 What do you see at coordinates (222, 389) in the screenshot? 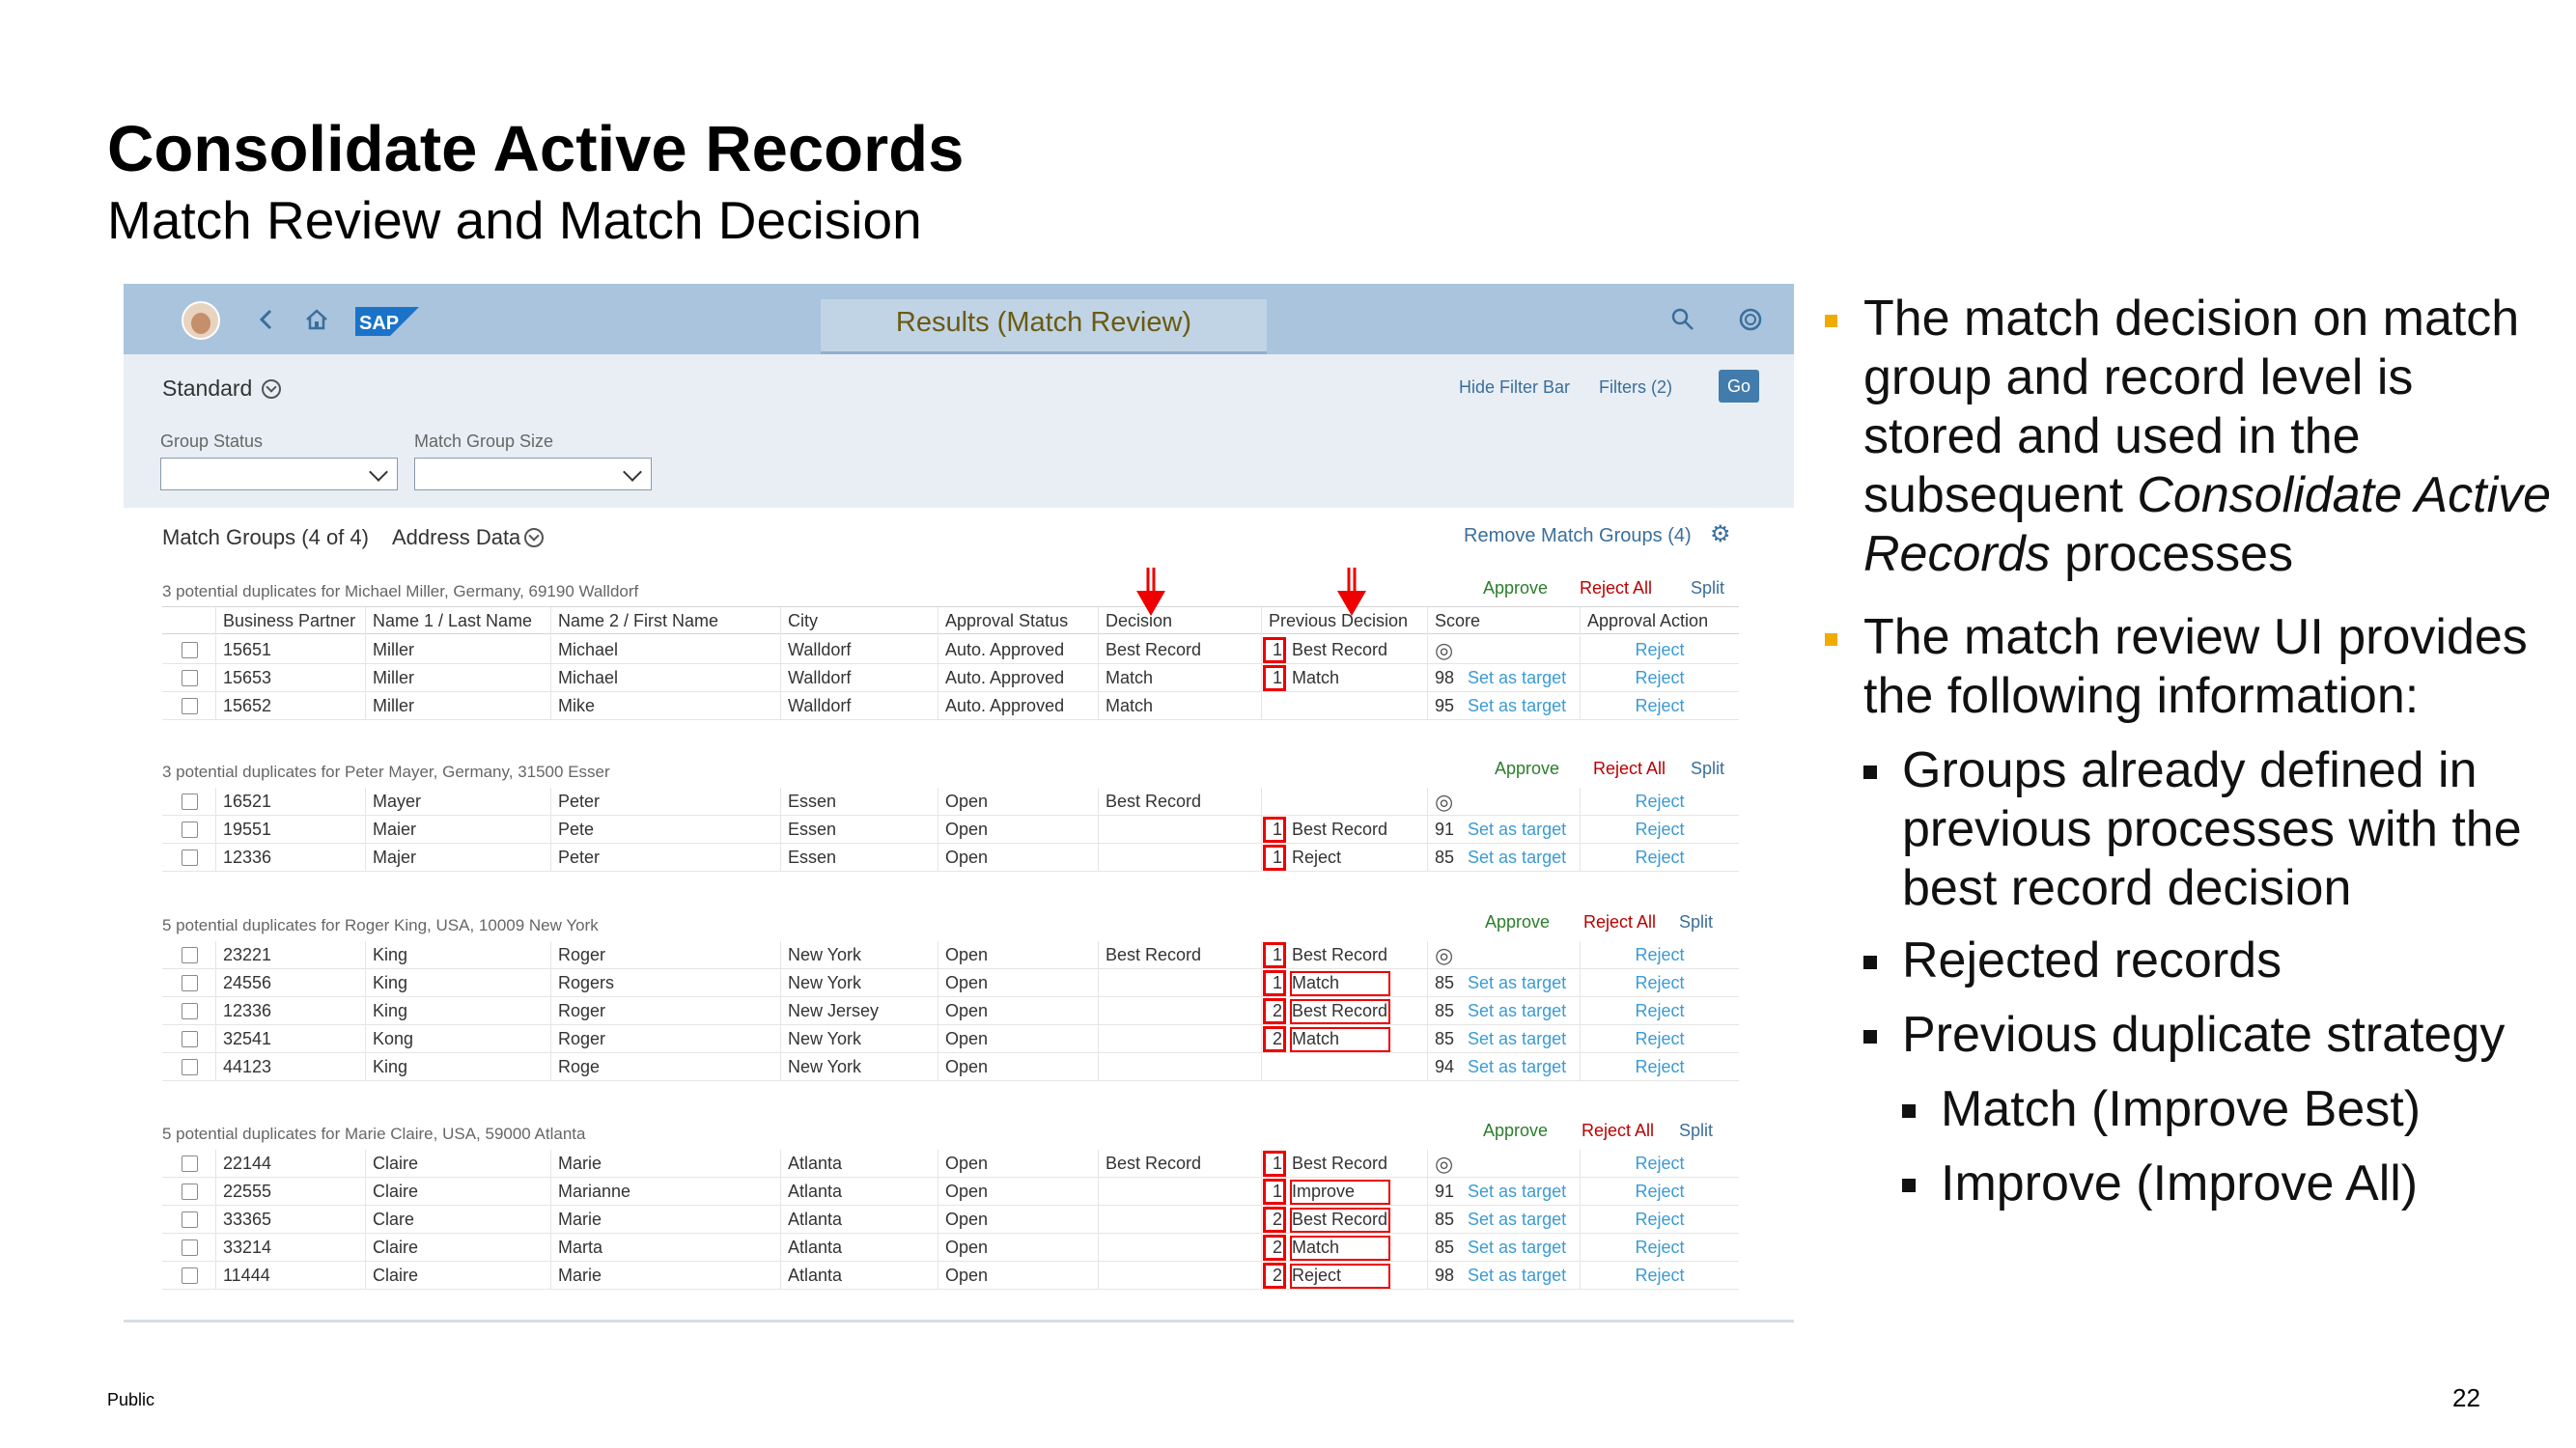
I see `variant-selector: Standard` at bounding box center [222, 389].